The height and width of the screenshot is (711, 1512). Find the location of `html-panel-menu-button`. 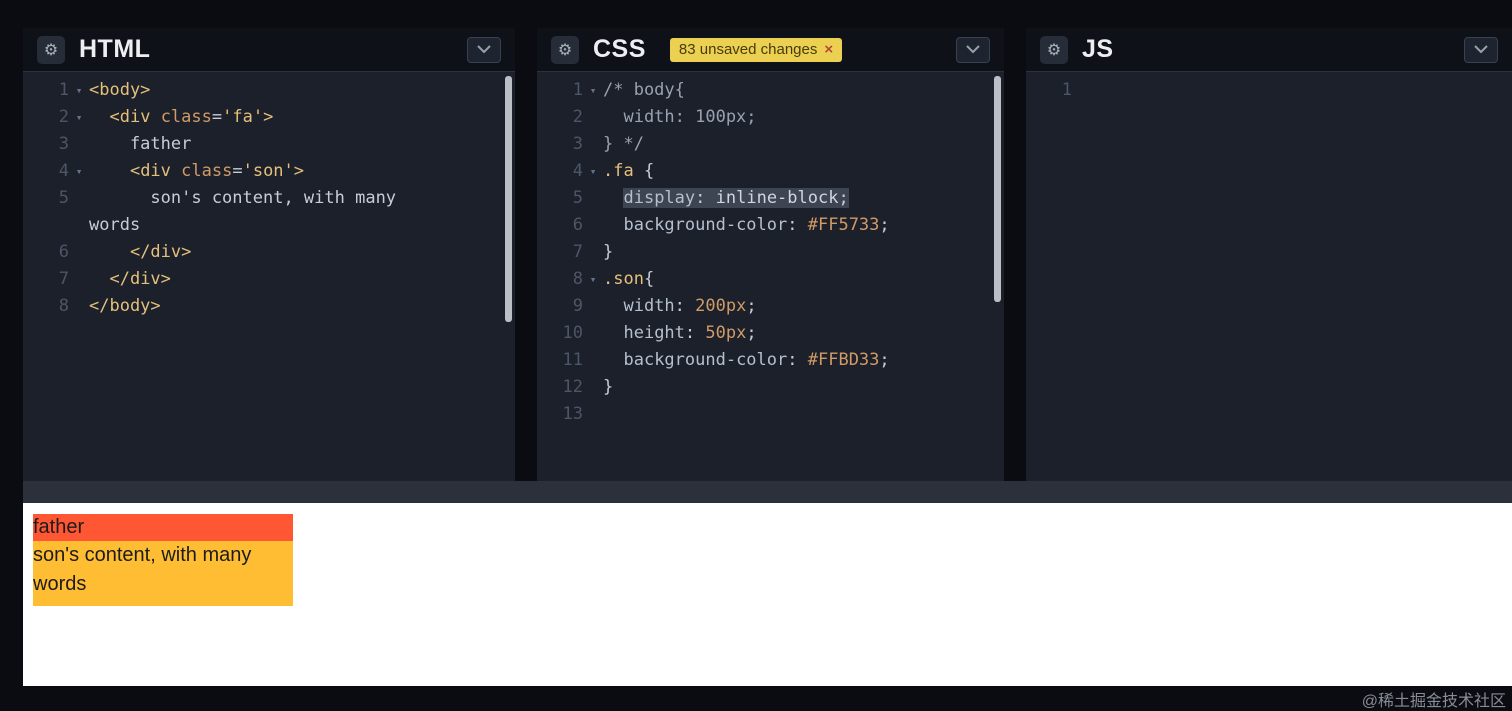

html-panel-menu-button is located at coordinates (484, 49).